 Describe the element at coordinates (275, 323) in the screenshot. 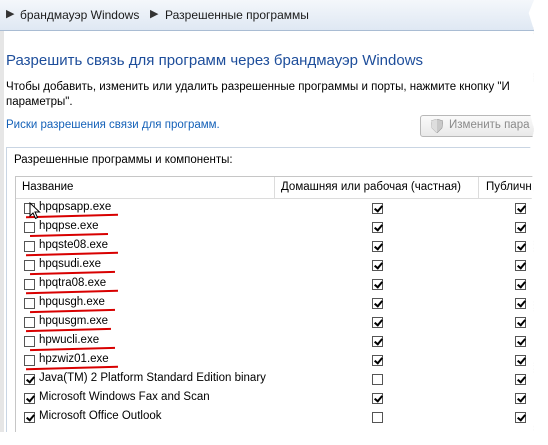

I see `table-row: hpqusgm.exe` at that location.